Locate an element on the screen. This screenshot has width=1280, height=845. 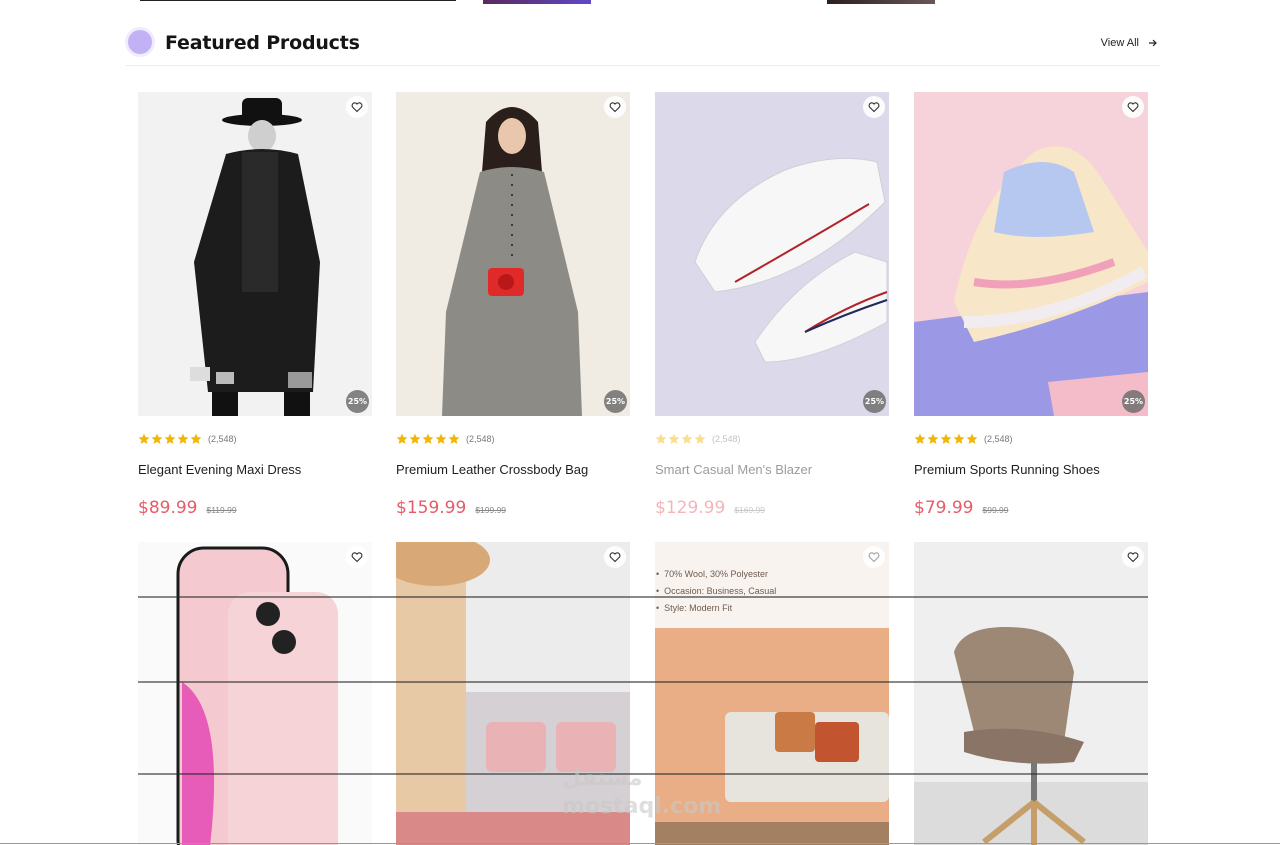
section-title: Featured Products is located at coordinates (262, 43).